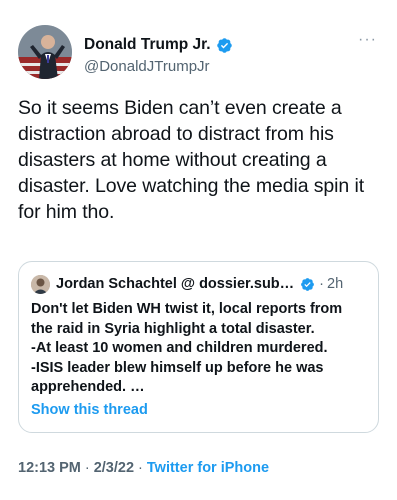 This screenshot has height=500, width=397. What do you see at coordinates (367, 40) in the screenshot?
I see `more-icon: ···` at bounding box center [367, 40].